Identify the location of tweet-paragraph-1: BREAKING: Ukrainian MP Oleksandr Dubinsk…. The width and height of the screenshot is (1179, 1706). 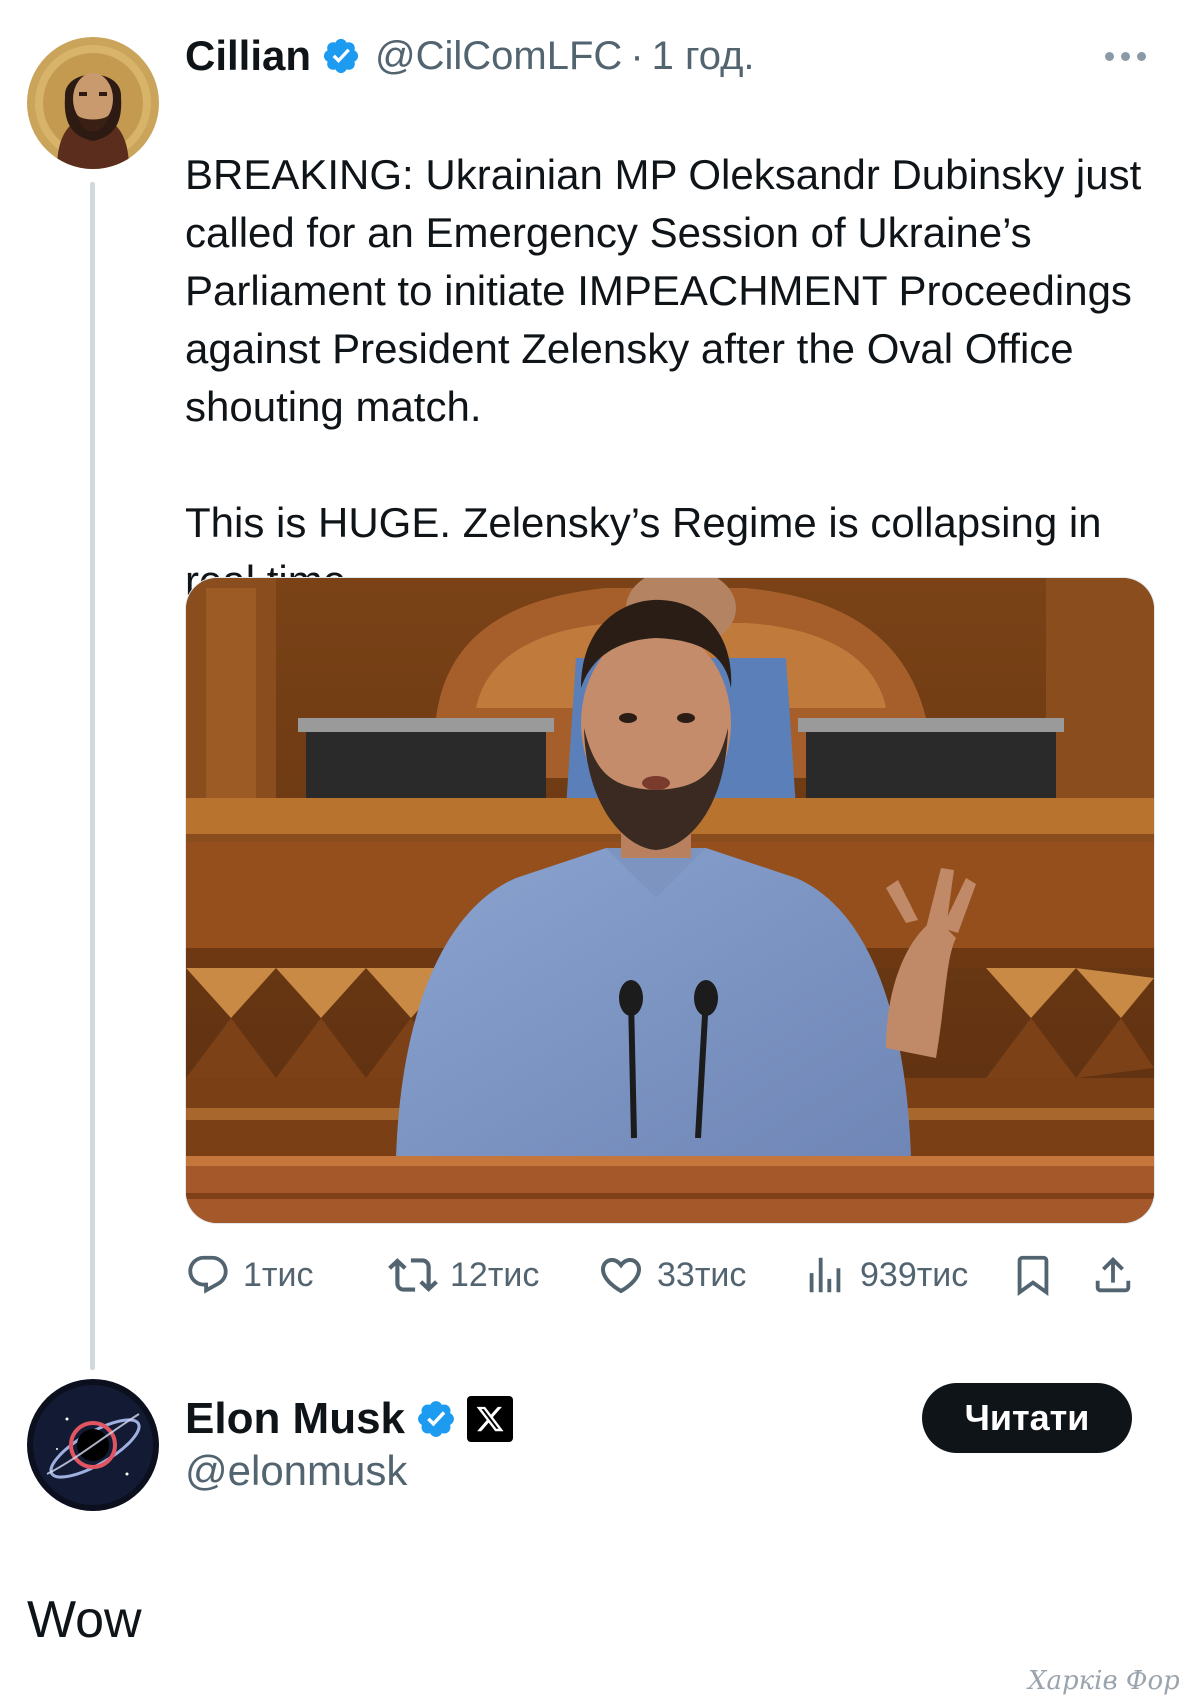
(663, 290).